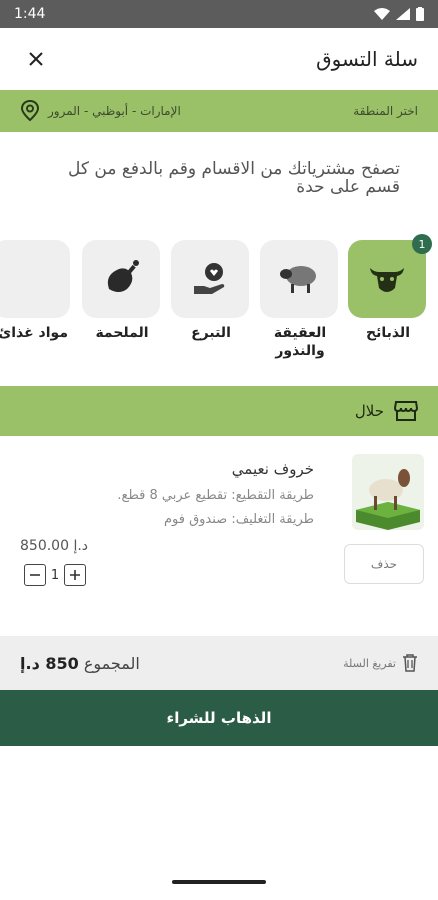 The height and width of the screenshot is (900, 438). I want to click on quantity-value: 1, so click(55, 575).